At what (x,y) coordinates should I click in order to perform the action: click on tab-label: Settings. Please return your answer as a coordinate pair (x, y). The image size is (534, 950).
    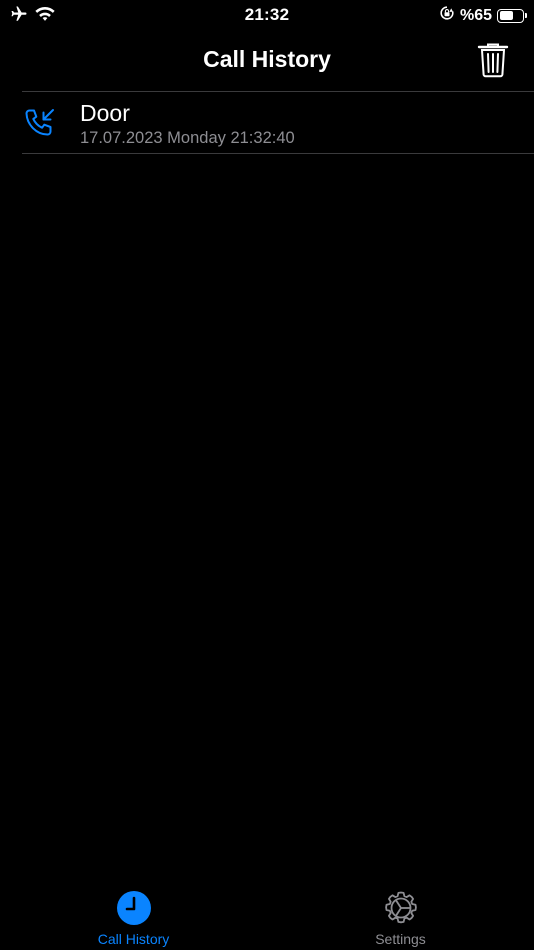
    Looking at the image, I should click on (400, 939).